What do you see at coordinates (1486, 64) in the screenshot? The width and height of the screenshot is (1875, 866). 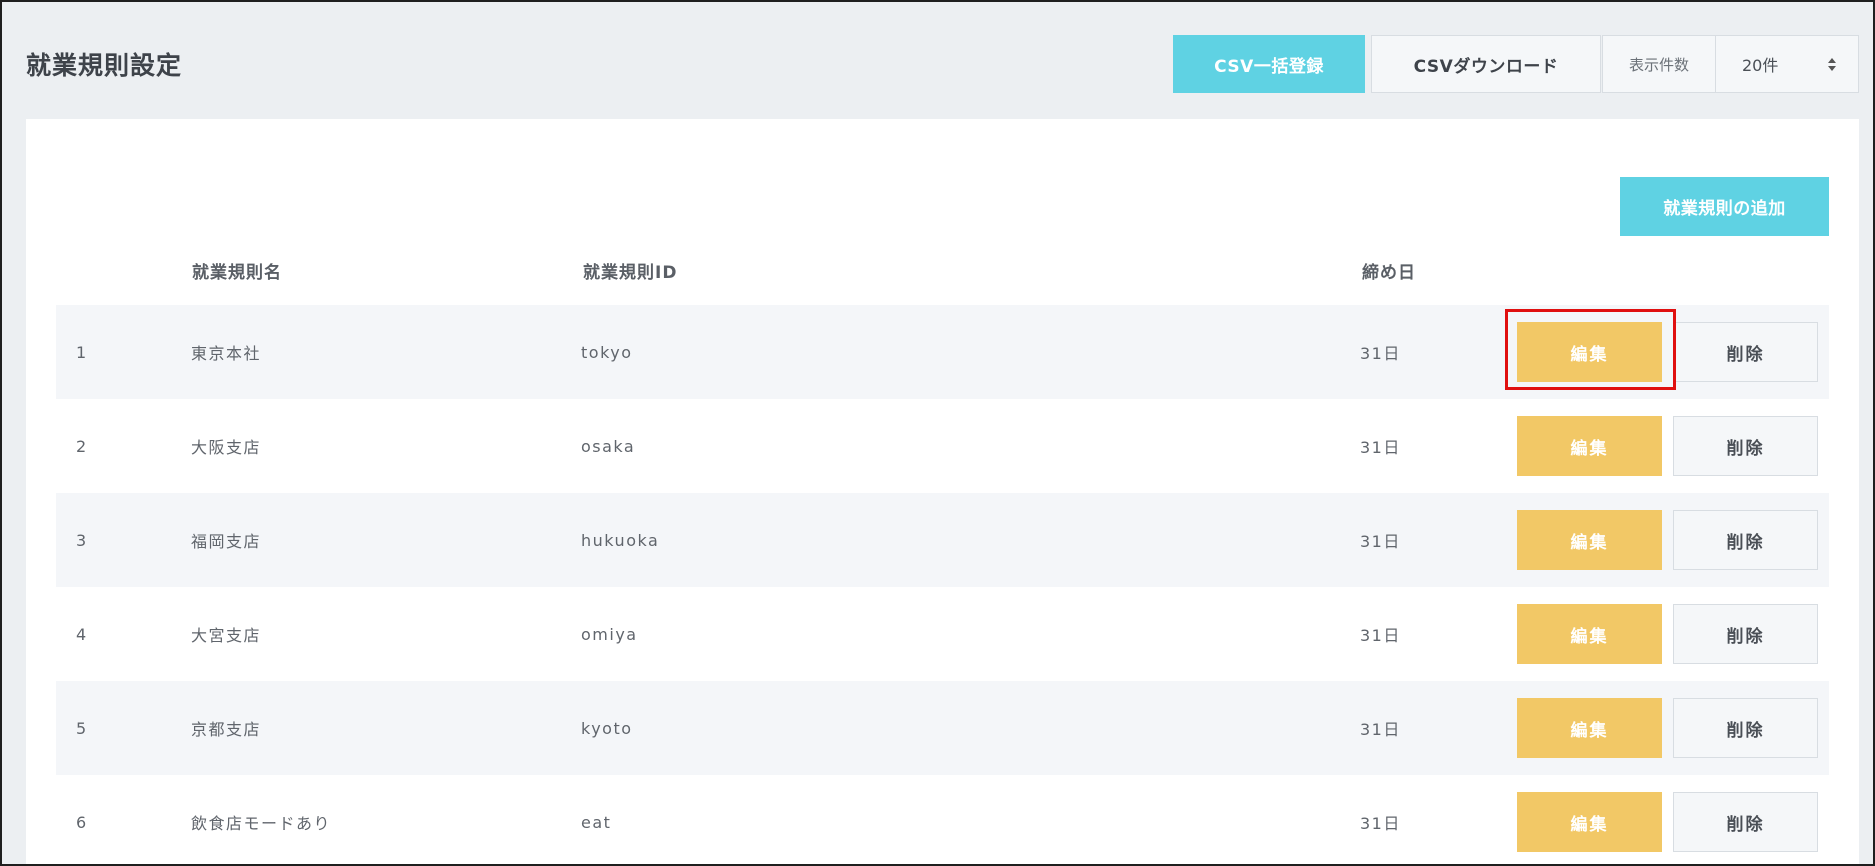 I see `csv-download-button: CSVダウンロード` at bounding box center [1486, 64].